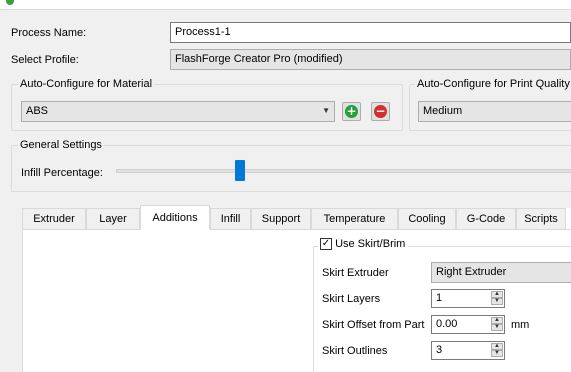  I want to click on skirt-outlines-value: 3, so click(439, 350).